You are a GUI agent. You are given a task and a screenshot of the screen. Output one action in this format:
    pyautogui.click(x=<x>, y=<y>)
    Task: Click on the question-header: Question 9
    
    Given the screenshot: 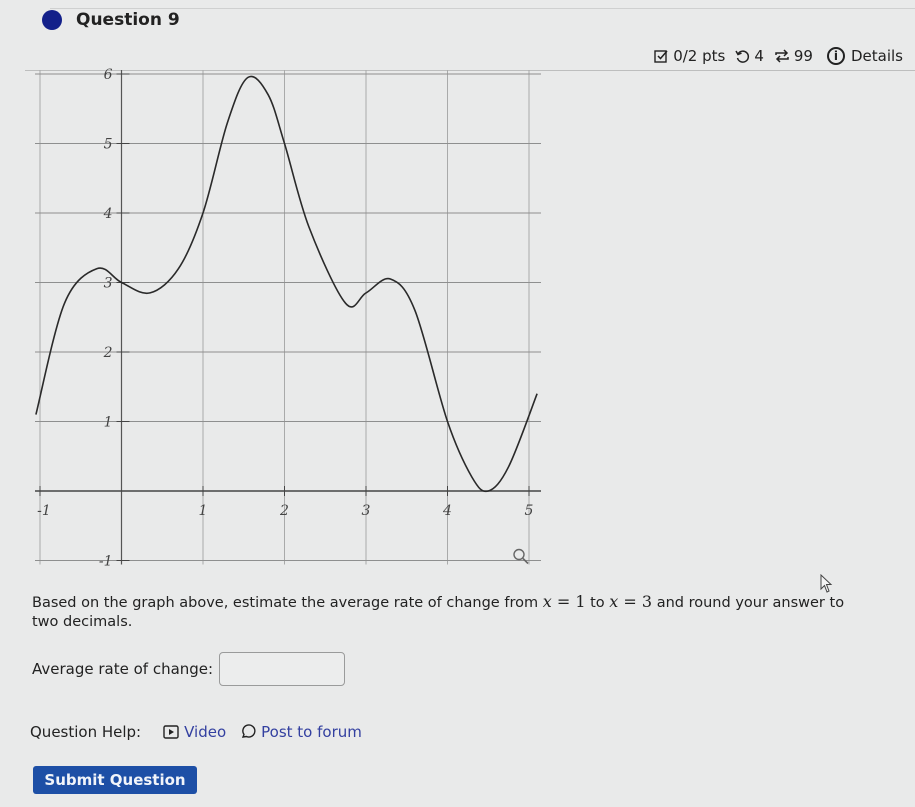 What is the action you would take?
    pyautogui.click(x=111, y=20)
    